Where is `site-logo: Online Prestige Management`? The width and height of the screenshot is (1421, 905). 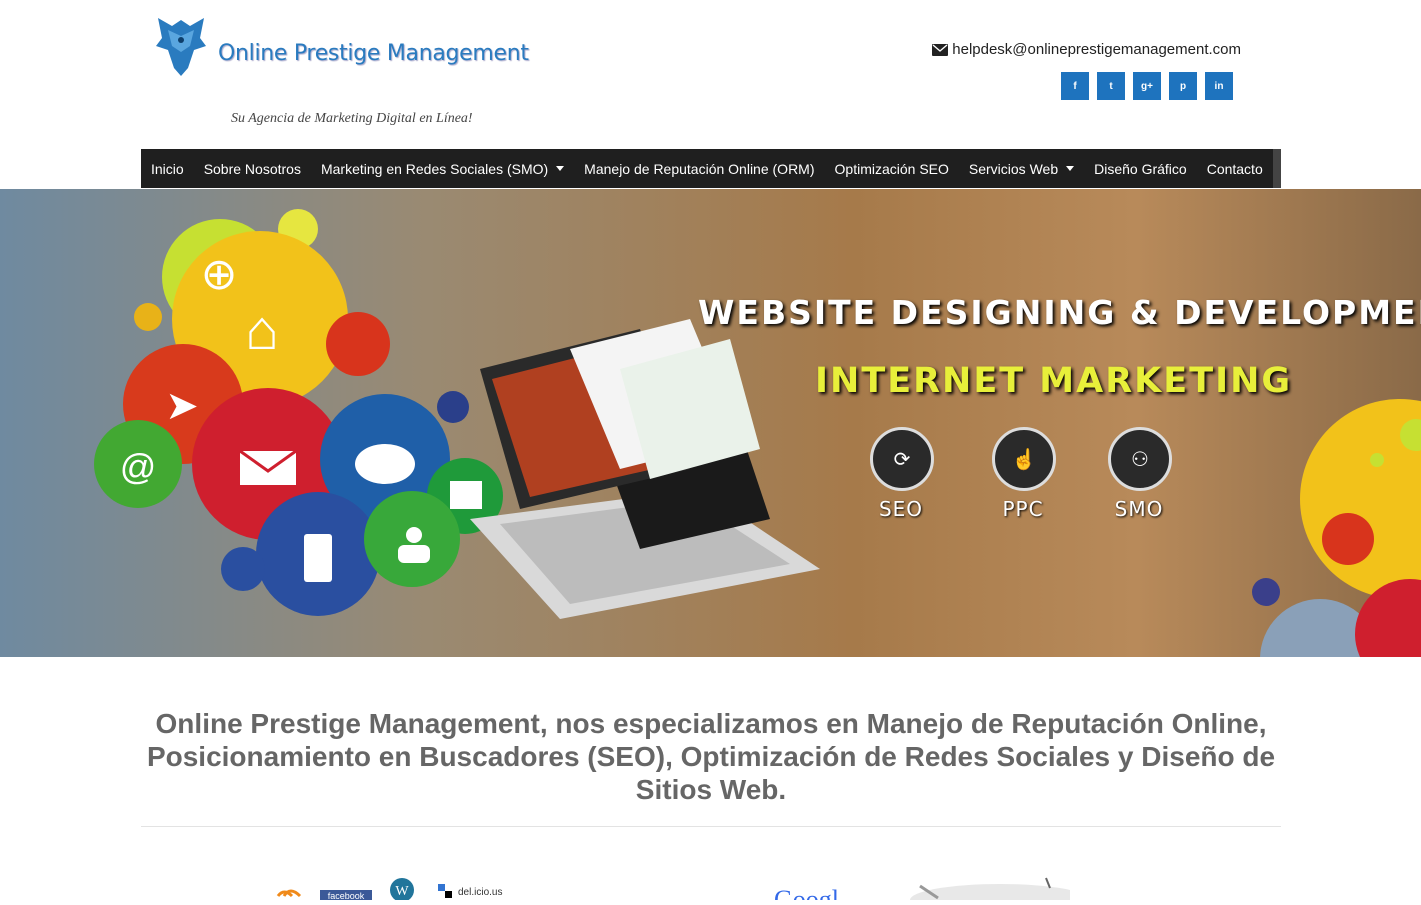 site-logo: Online Prestige Management is located at coordinates (341, 46).